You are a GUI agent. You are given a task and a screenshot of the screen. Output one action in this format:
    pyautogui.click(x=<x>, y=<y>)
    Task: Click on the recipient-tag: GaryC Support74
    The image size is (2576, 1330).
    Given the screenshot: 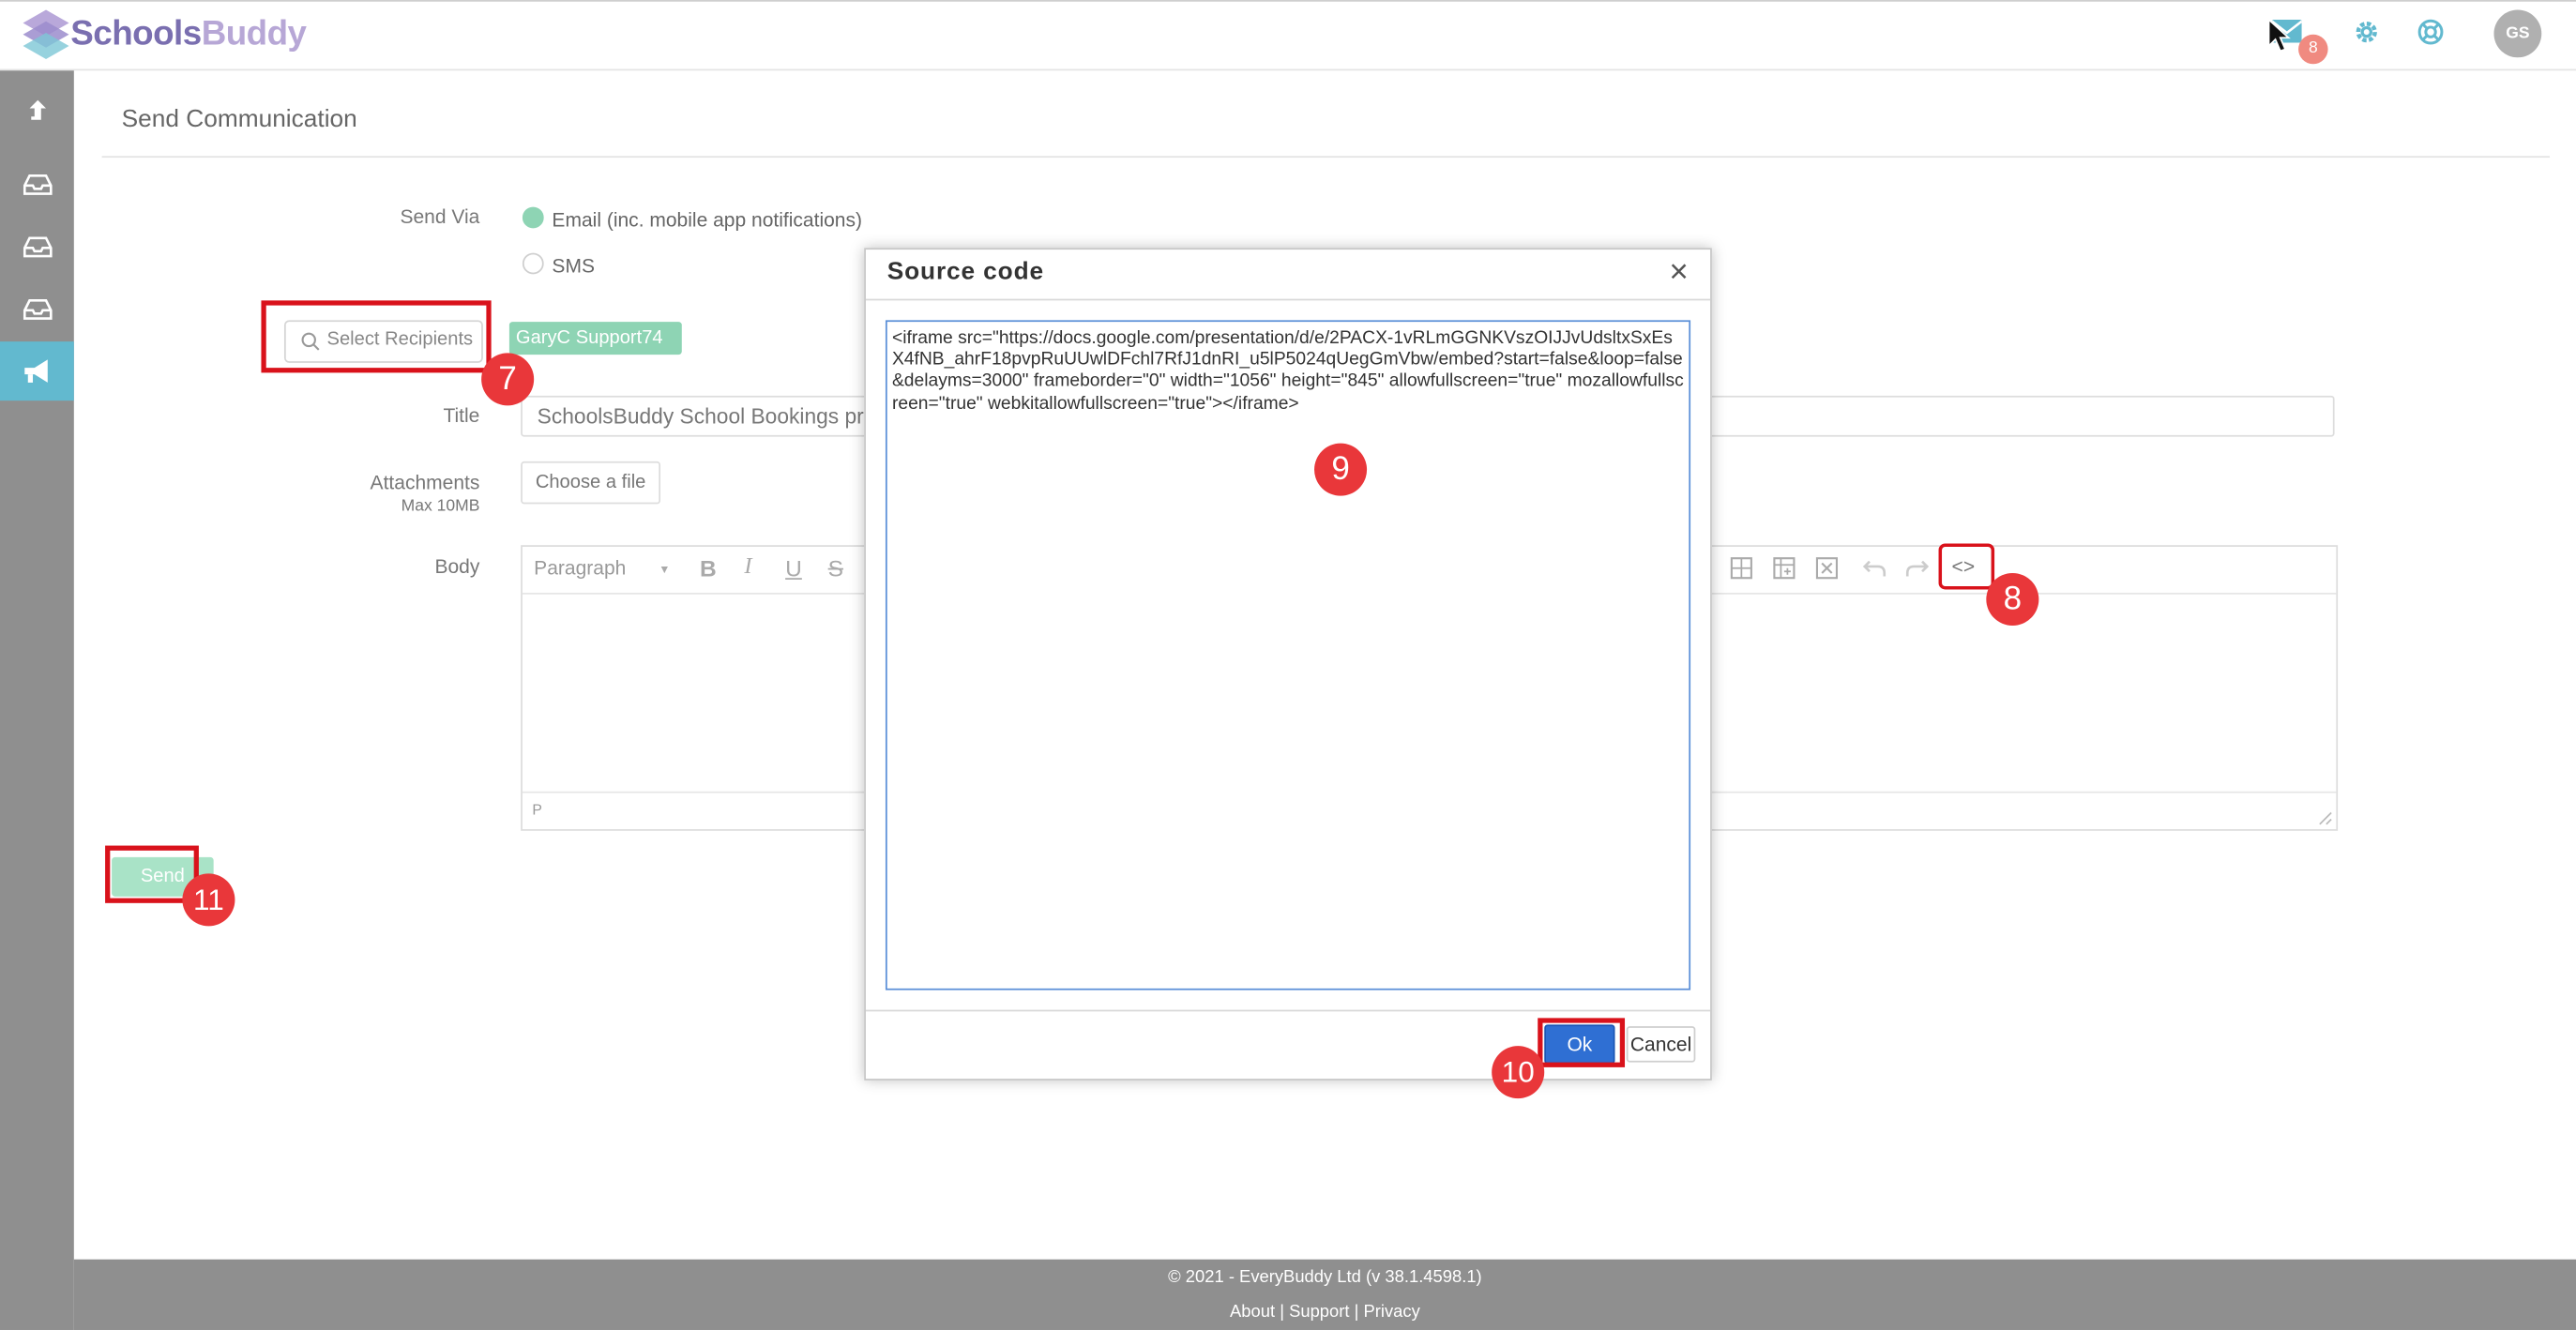 What is the action you would take?
    pyautogui.click(x=595, y=350)
    